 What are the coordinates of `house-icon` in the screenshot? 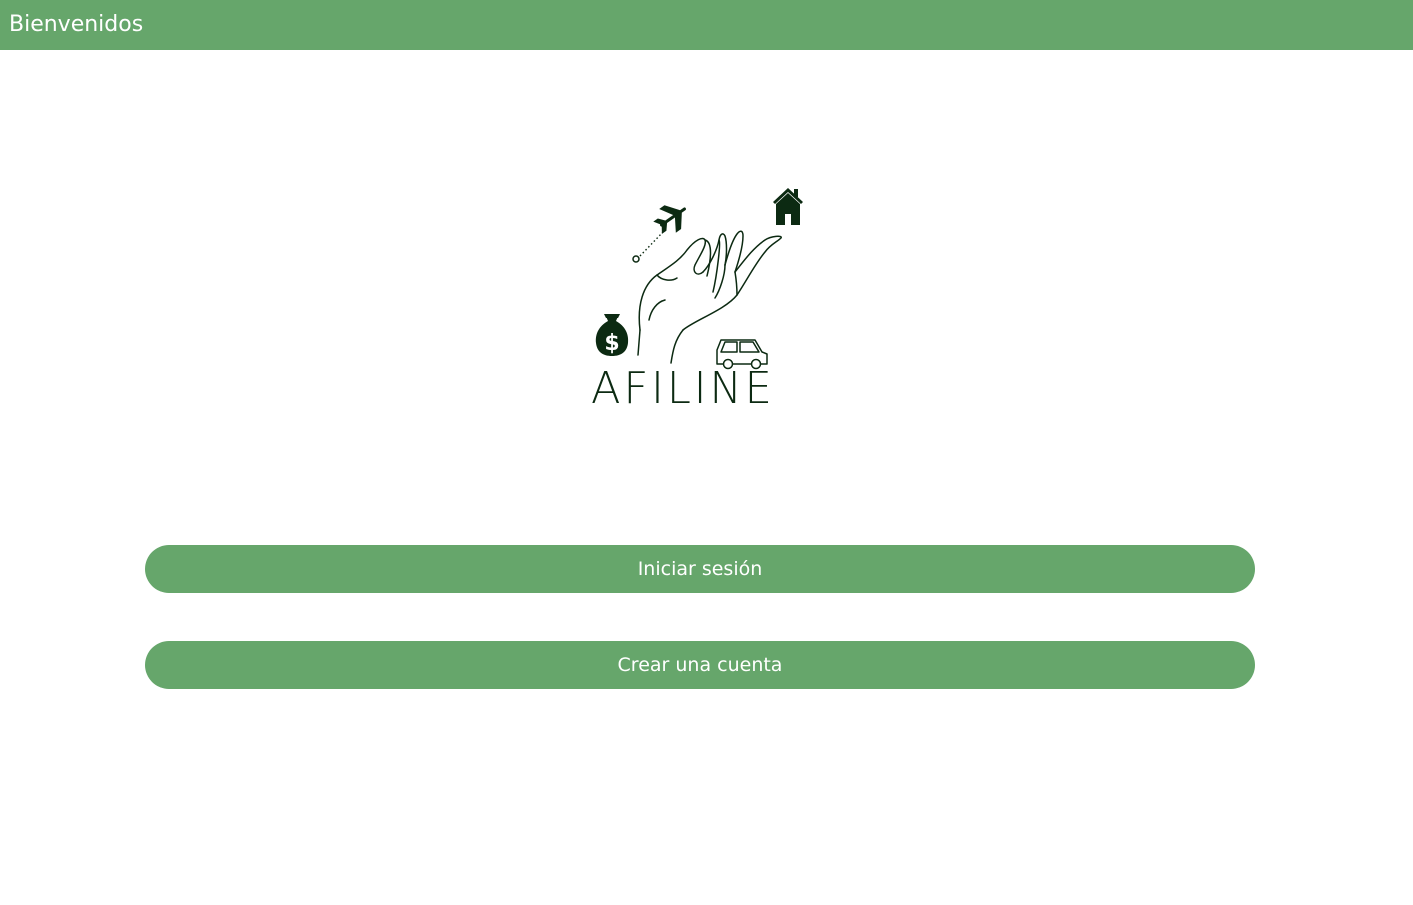 It's located at (788, 206).